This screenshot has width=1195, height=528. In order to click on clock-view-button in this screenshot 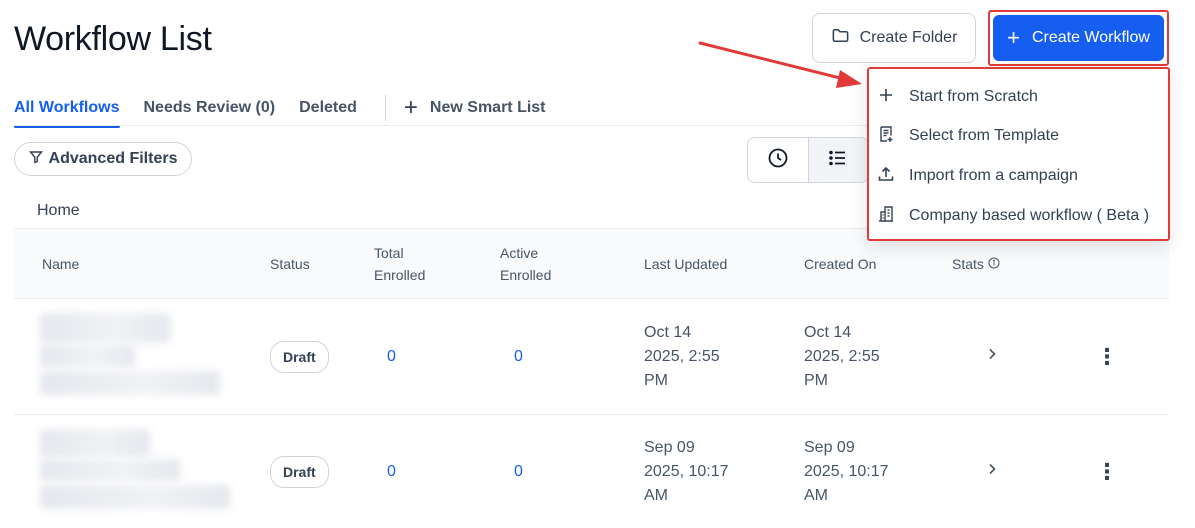, I will do `click(778, 160)`.